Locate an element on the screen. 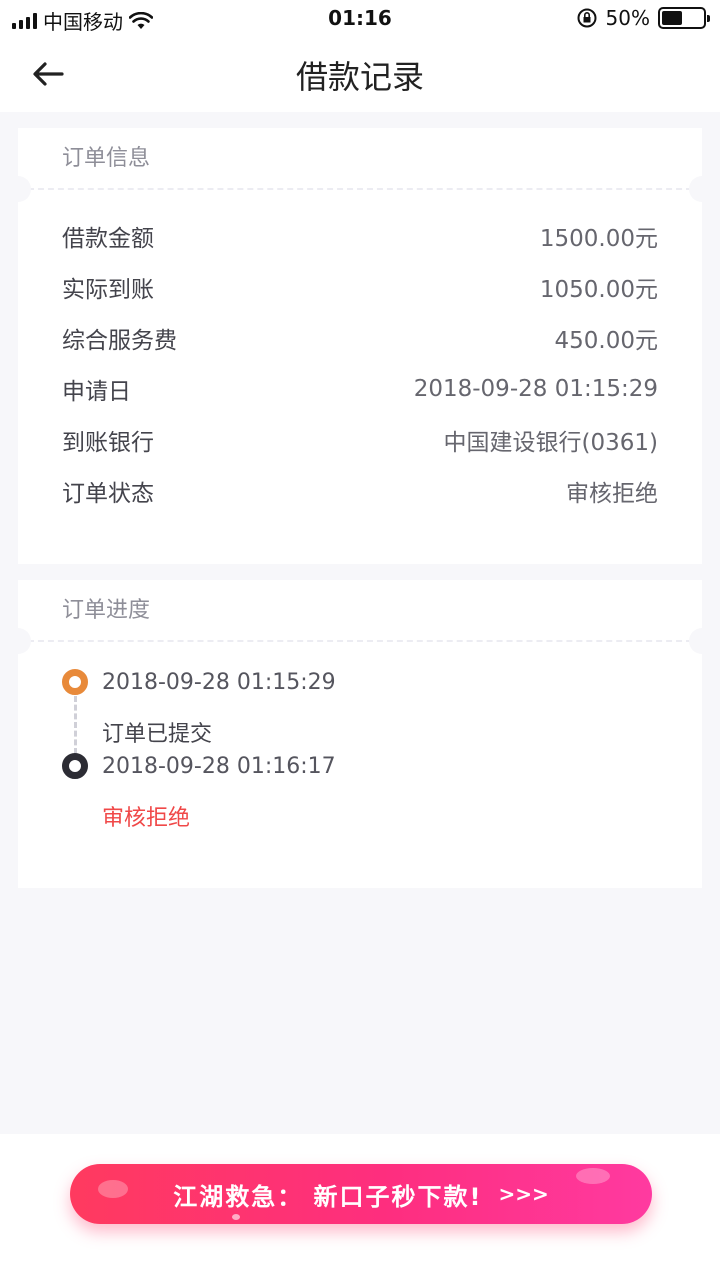 This screenshot has width=720, height=1280. row-value: 中国建设银行(0361) is located at coordinates (550, 442).